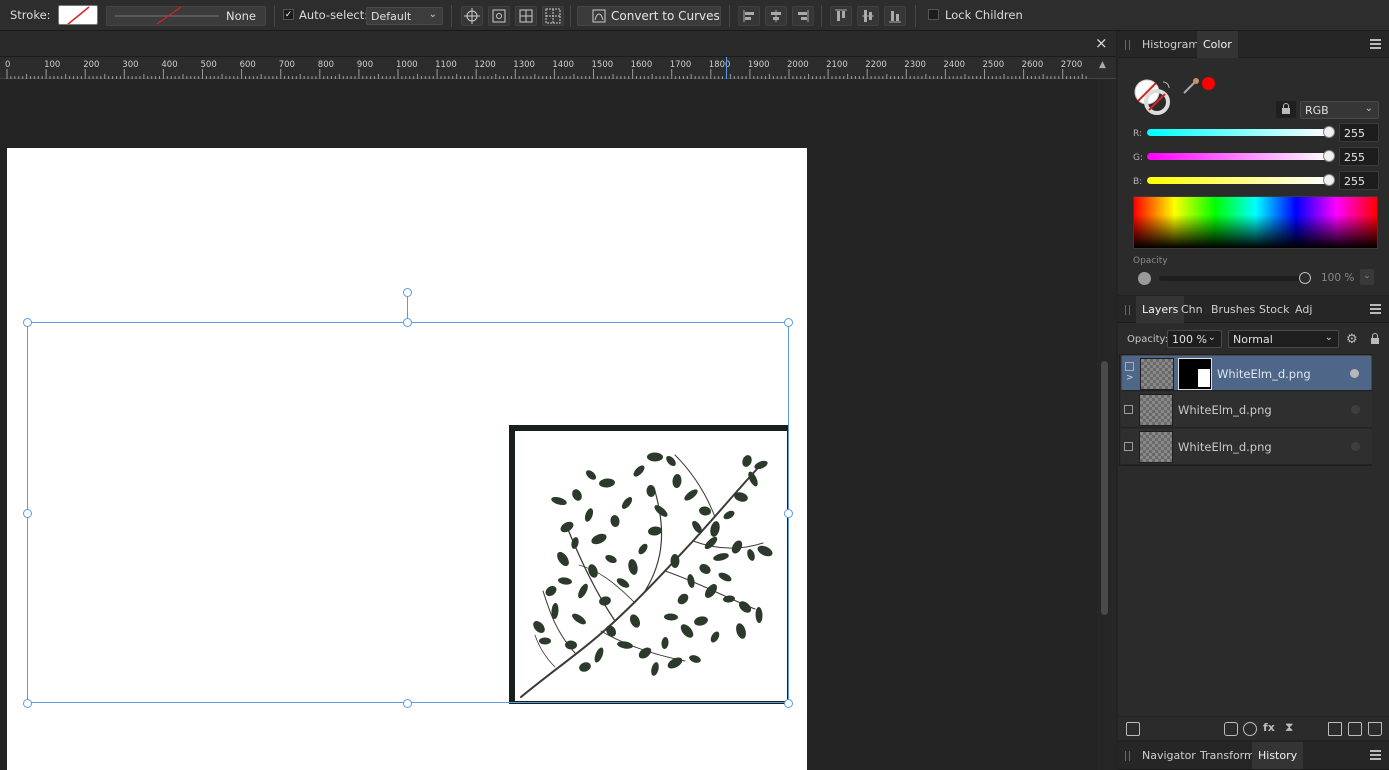 Image resolution: width=1389 pixels, height=770 pixels. What do you see at coordinates (868, 16) in the screenshot?
I see `align-middle-button` at bounding box center [868, 16].